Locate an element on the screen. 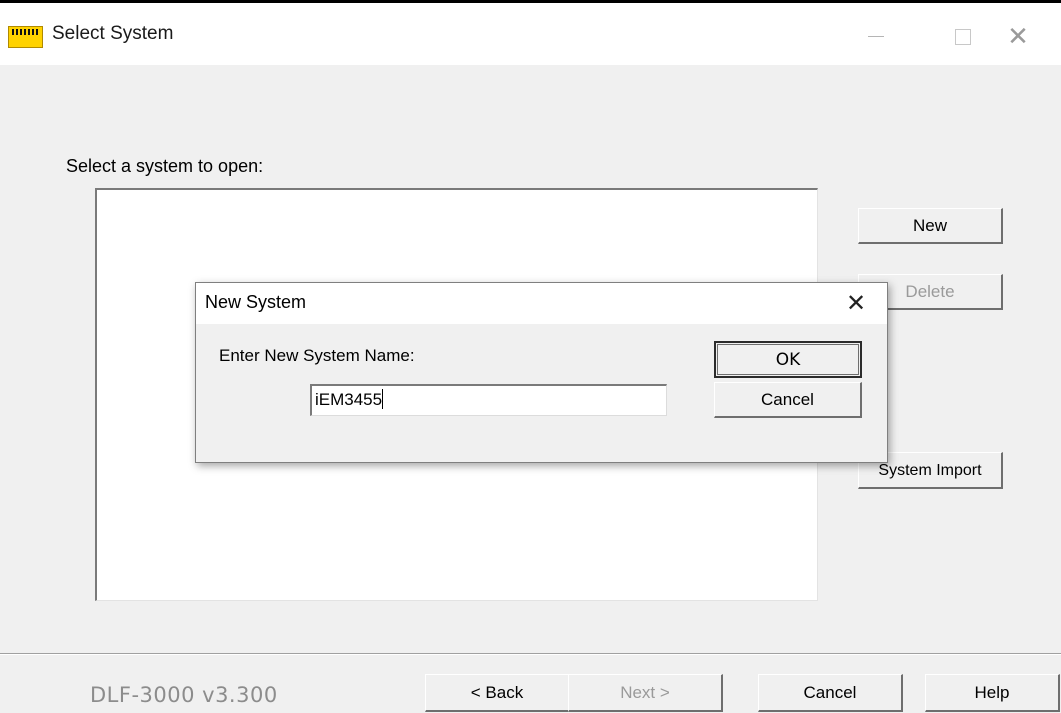  ok-button: OK is located at coordinates (788, 359).